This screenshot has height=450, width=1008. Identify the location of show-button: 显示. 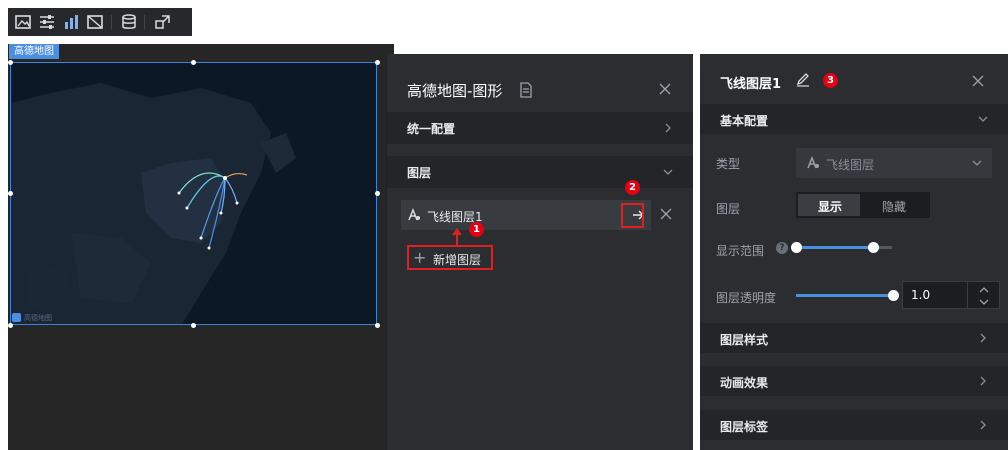
(829, 205).